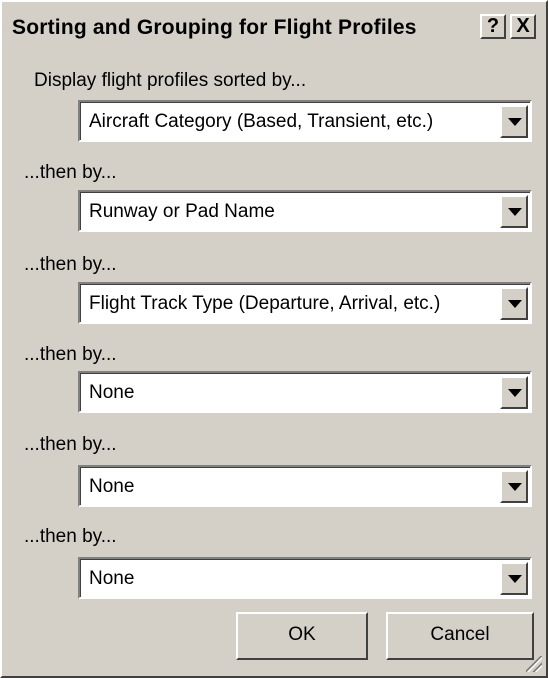  I want to click on sort-select-4: None, so click(305, 392).